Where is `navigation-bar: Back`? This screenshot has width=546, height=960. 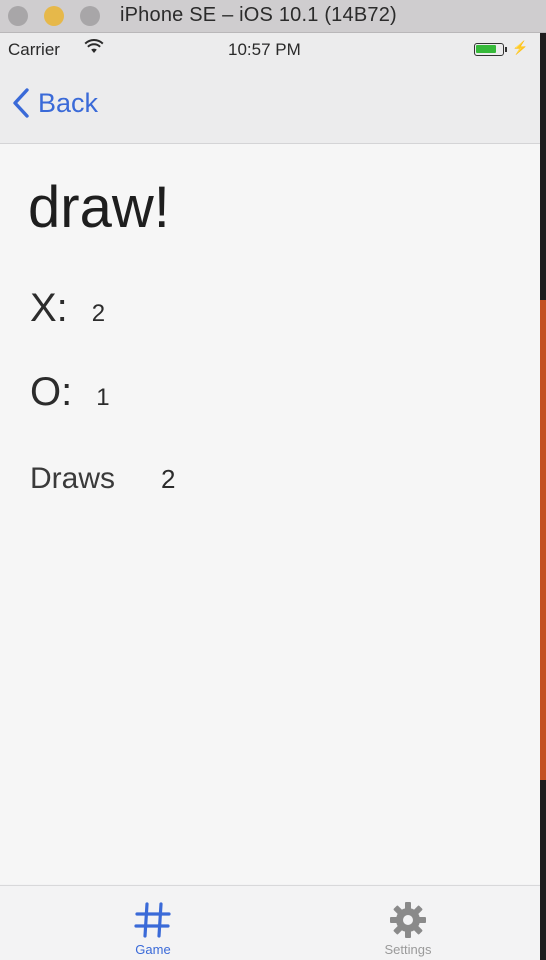
navigation-bar: Back is located at coordinates (270, 105).